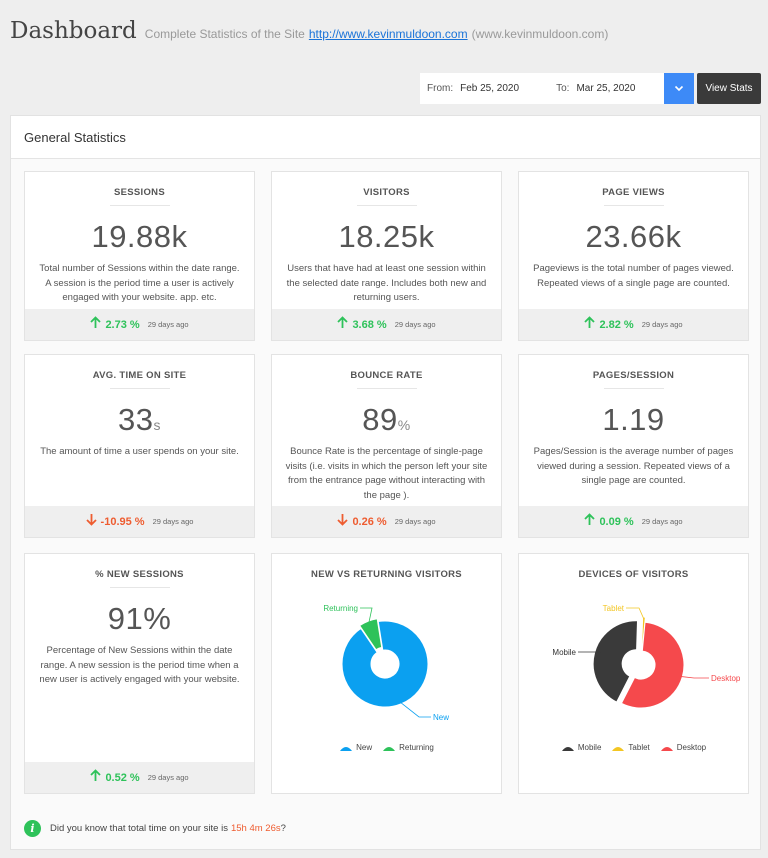  I want to click on card-footer: 0.09 % 29 days ago, so click(633, 521).